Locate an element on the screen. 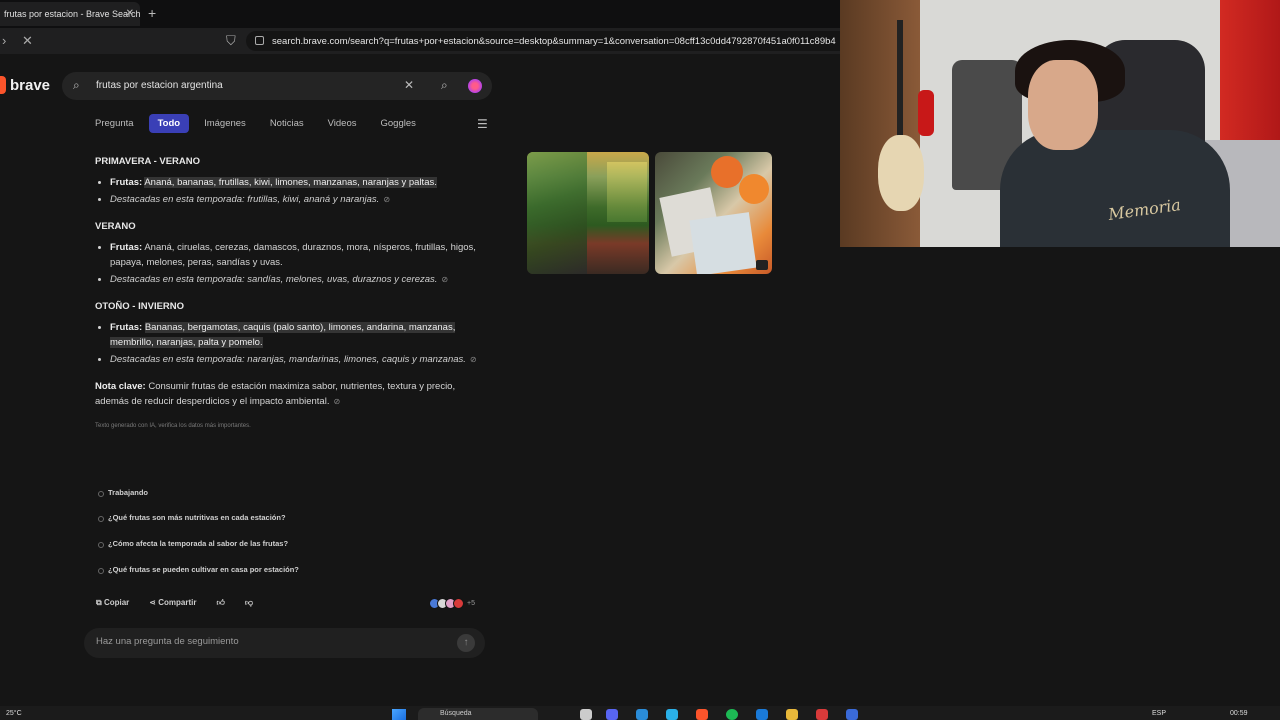 Image resolution: width=1280 pixels, height=720 pixels. bookmark-icon: ⛉ is located at coordinates (231, 41).